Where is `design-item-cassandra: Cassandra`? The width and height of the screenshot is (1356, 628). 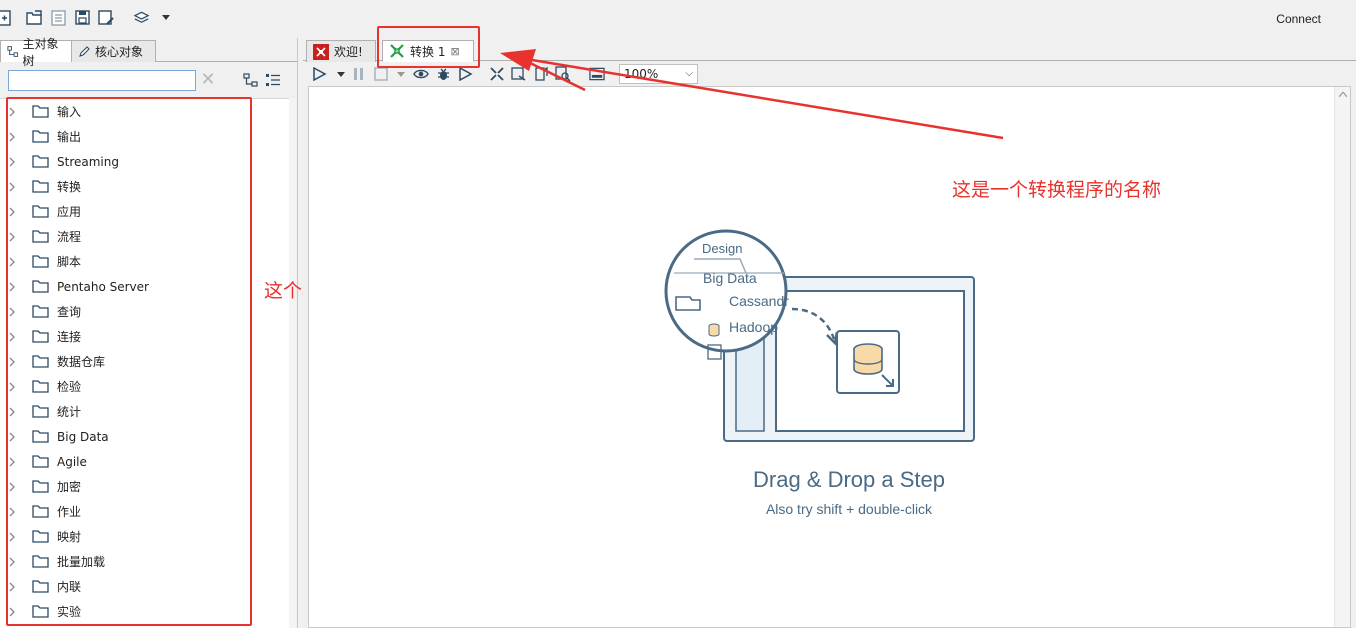
design-item-cassandra: Cassandra is located at coordinates (759, 301).